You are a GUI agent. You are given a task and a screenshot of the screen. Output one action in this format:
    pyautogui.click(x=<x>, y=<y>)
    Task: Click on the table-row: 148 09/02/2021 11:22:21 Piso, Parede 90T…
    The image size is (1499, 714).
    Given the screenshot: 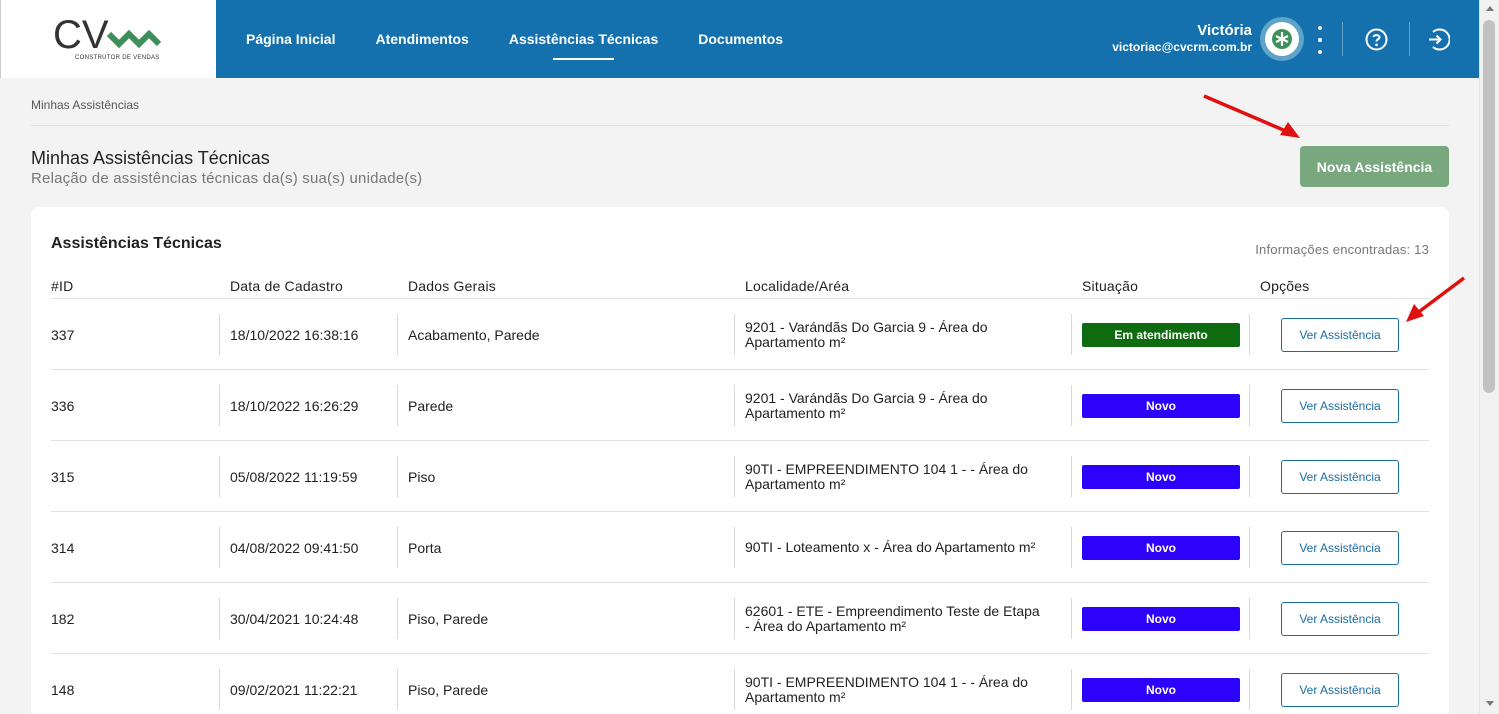 What is the action you would take?
    pyautogui.click(x=740, y=684)
    